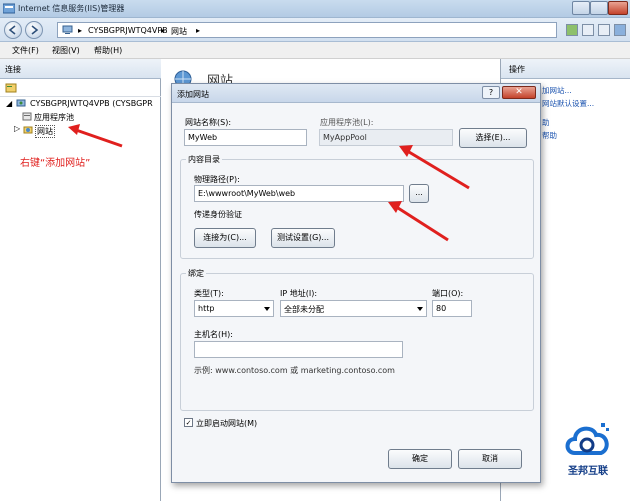 The height and width of the screenshot is (501, 630). Describe the element at coordinates (588, 30) in the screenshot. I see `stop-icon` at that location.